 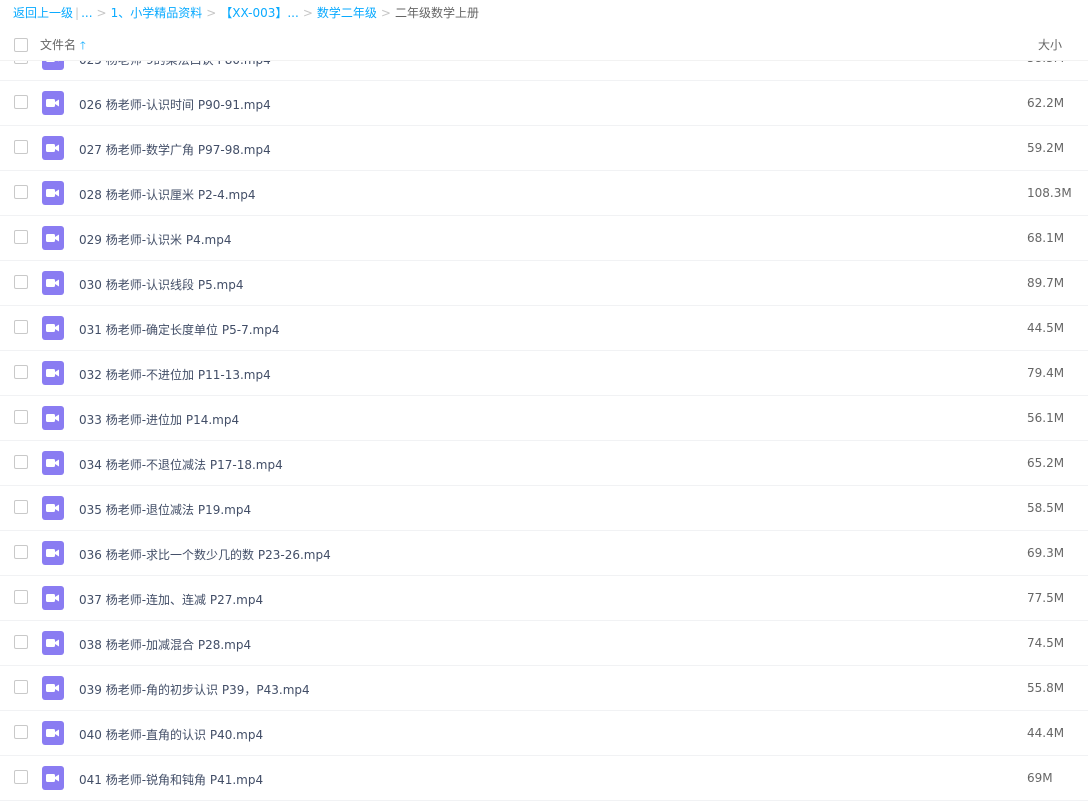 What do you see at coordinates (167, 194) in the screenshot?
I see `file-name: 028 杨老师-认识厘米 P2-4.mp4` at bounding box center [167, 194].